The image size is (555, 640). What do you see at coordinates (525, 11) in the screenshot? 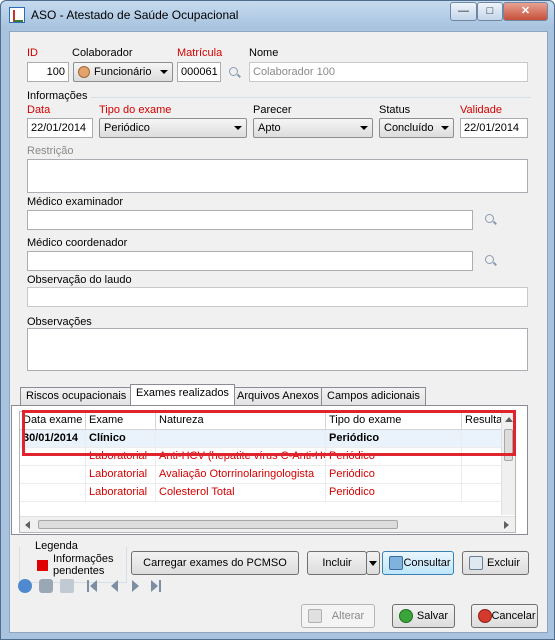
I see `close-button: ✕` at bounding box center [525, 11].